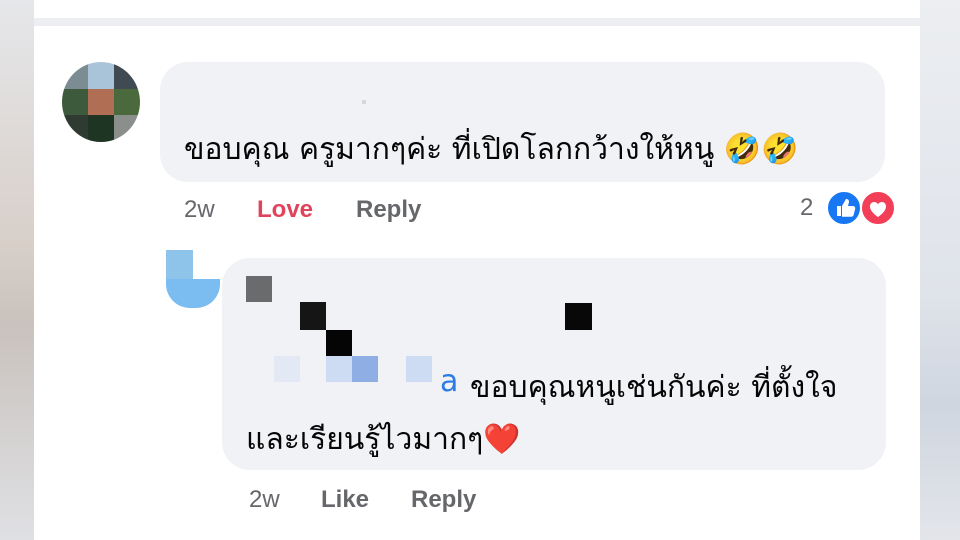 The width and height of the screenshot is (960, 540). Describe the element at coordinates (807, 207) in the screenshot. I see `reaction-count: 2` at that location.